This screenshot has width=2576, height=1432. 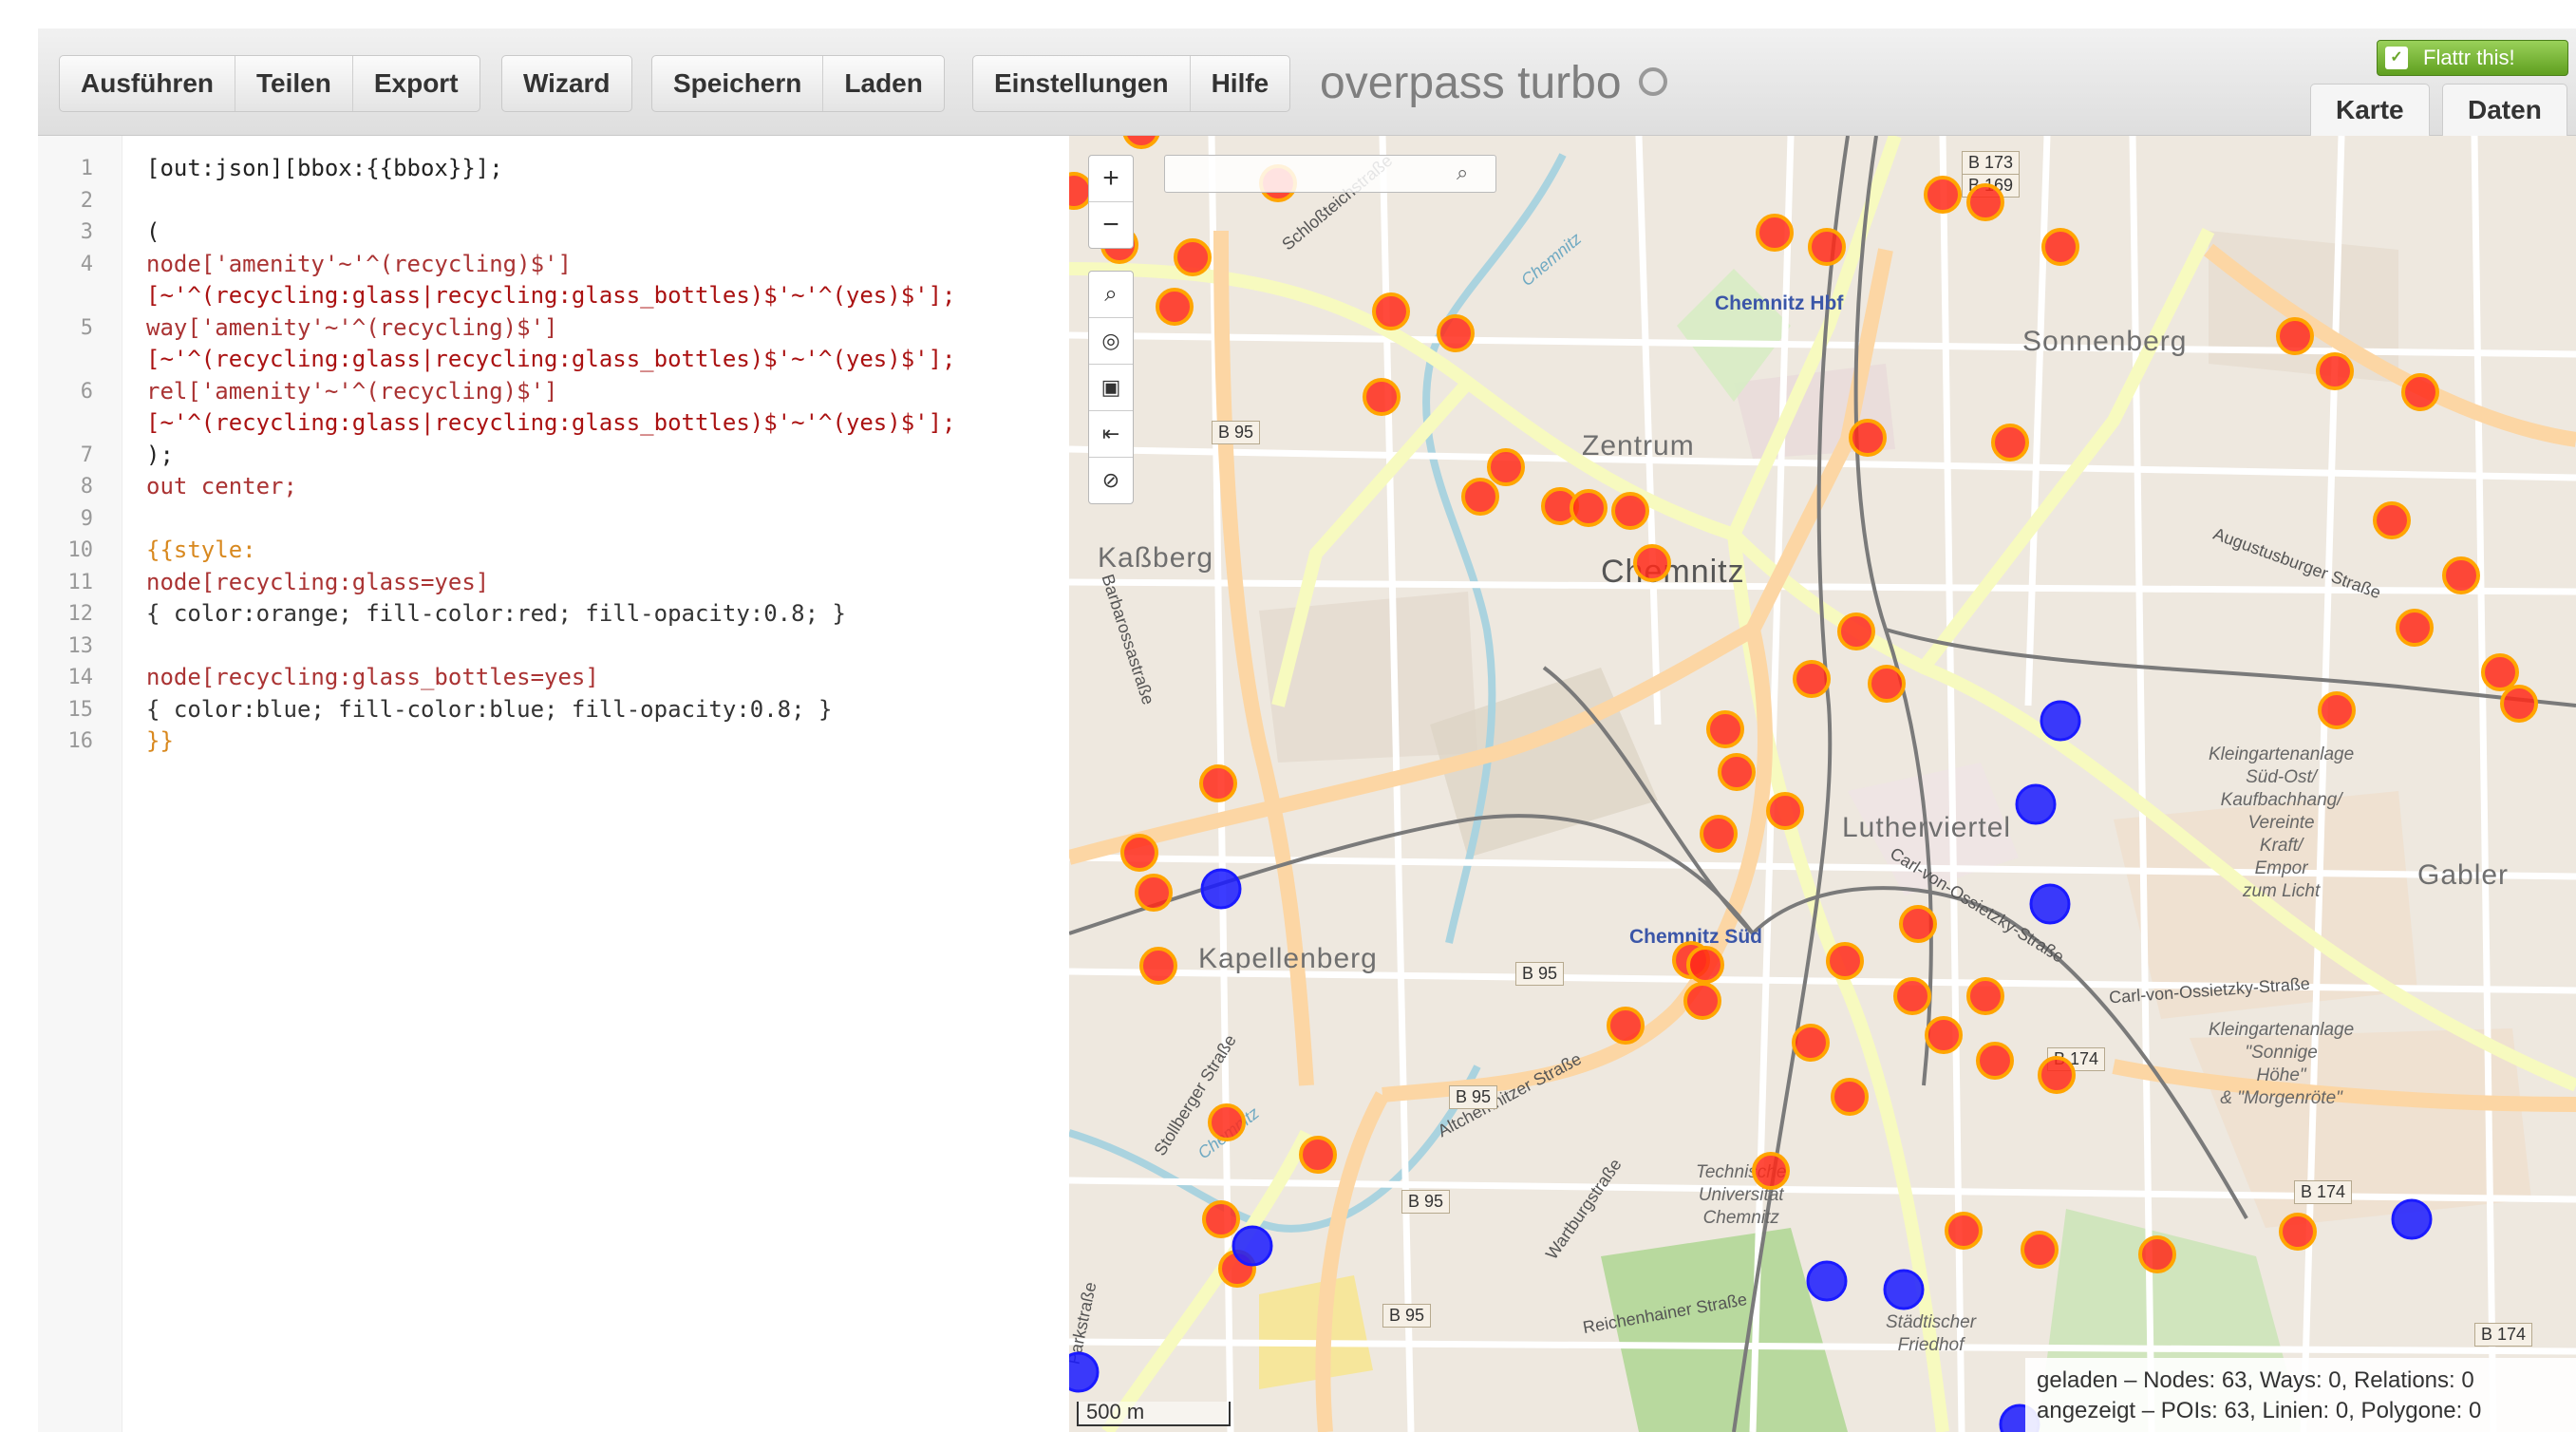 What do you see at coordinates (201, 550) in the screenshot?
I see `code-line: {{style:` at bounding box center [201, 550].